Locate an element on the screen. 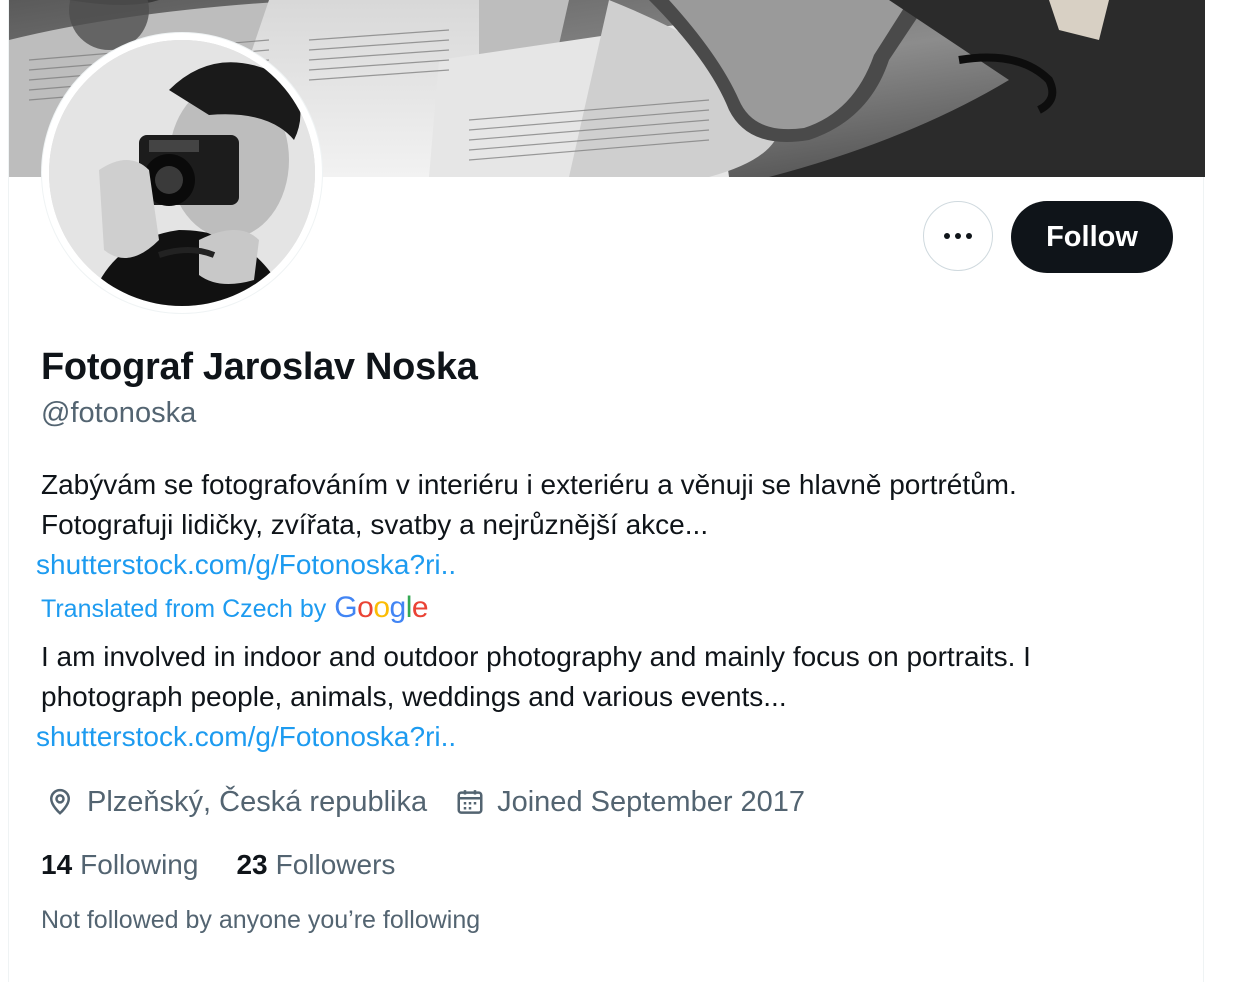 The height and width of the screenshot is (982, 1252). bio-translated-link: shutterstock.com/g/Fotonoska?ri.. is located at coordinates (246, 737).